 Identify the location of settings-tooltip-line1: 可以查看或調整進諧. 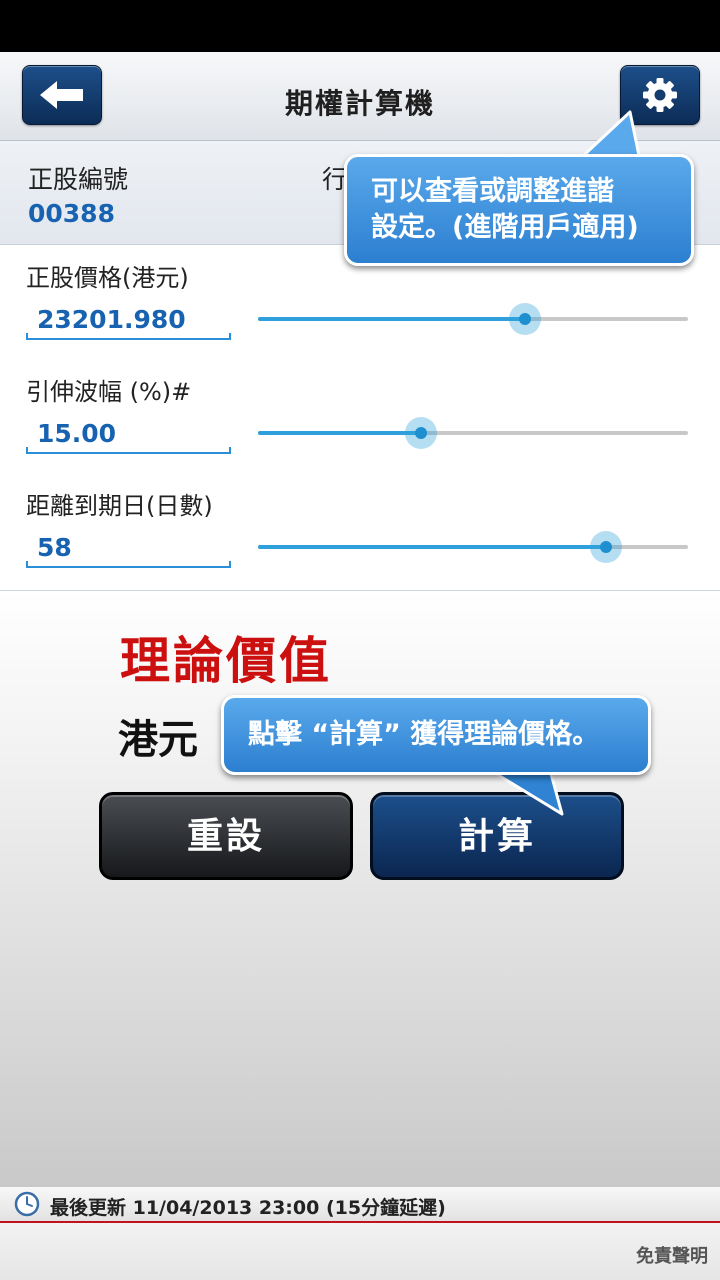
(492, 191).